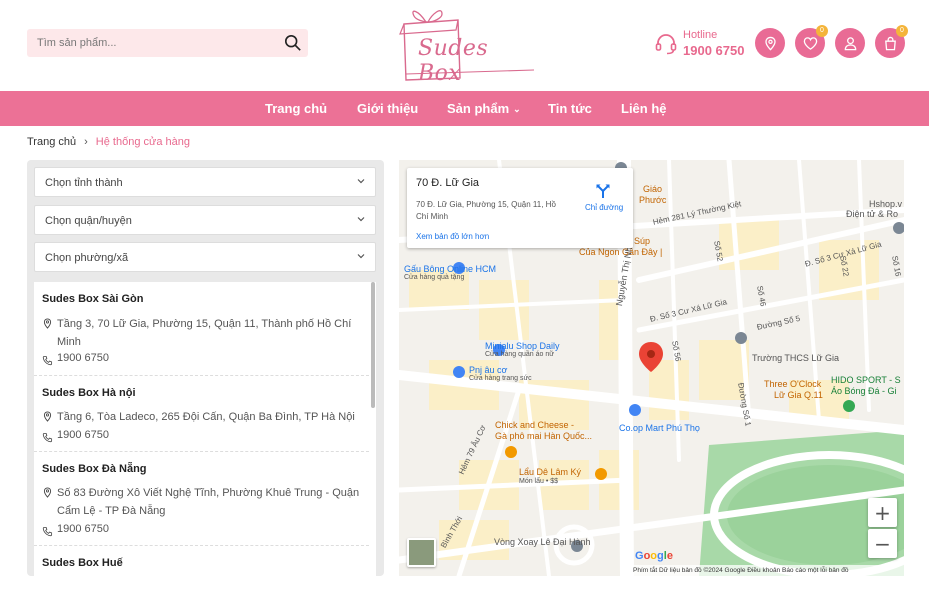 This screenshot has height=590, width=929. I want to click on poi-hshop-line2: Điện tử & Ro, so click(872, 214).